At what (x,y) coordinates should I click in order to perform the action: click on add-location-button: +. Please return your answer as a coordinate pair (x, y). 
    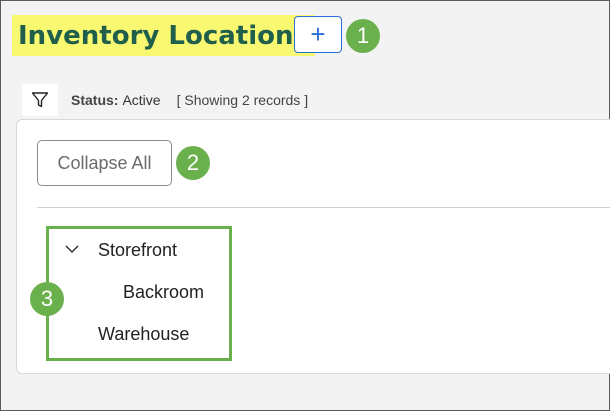
    Looking at the image, I should click on (318, 34).